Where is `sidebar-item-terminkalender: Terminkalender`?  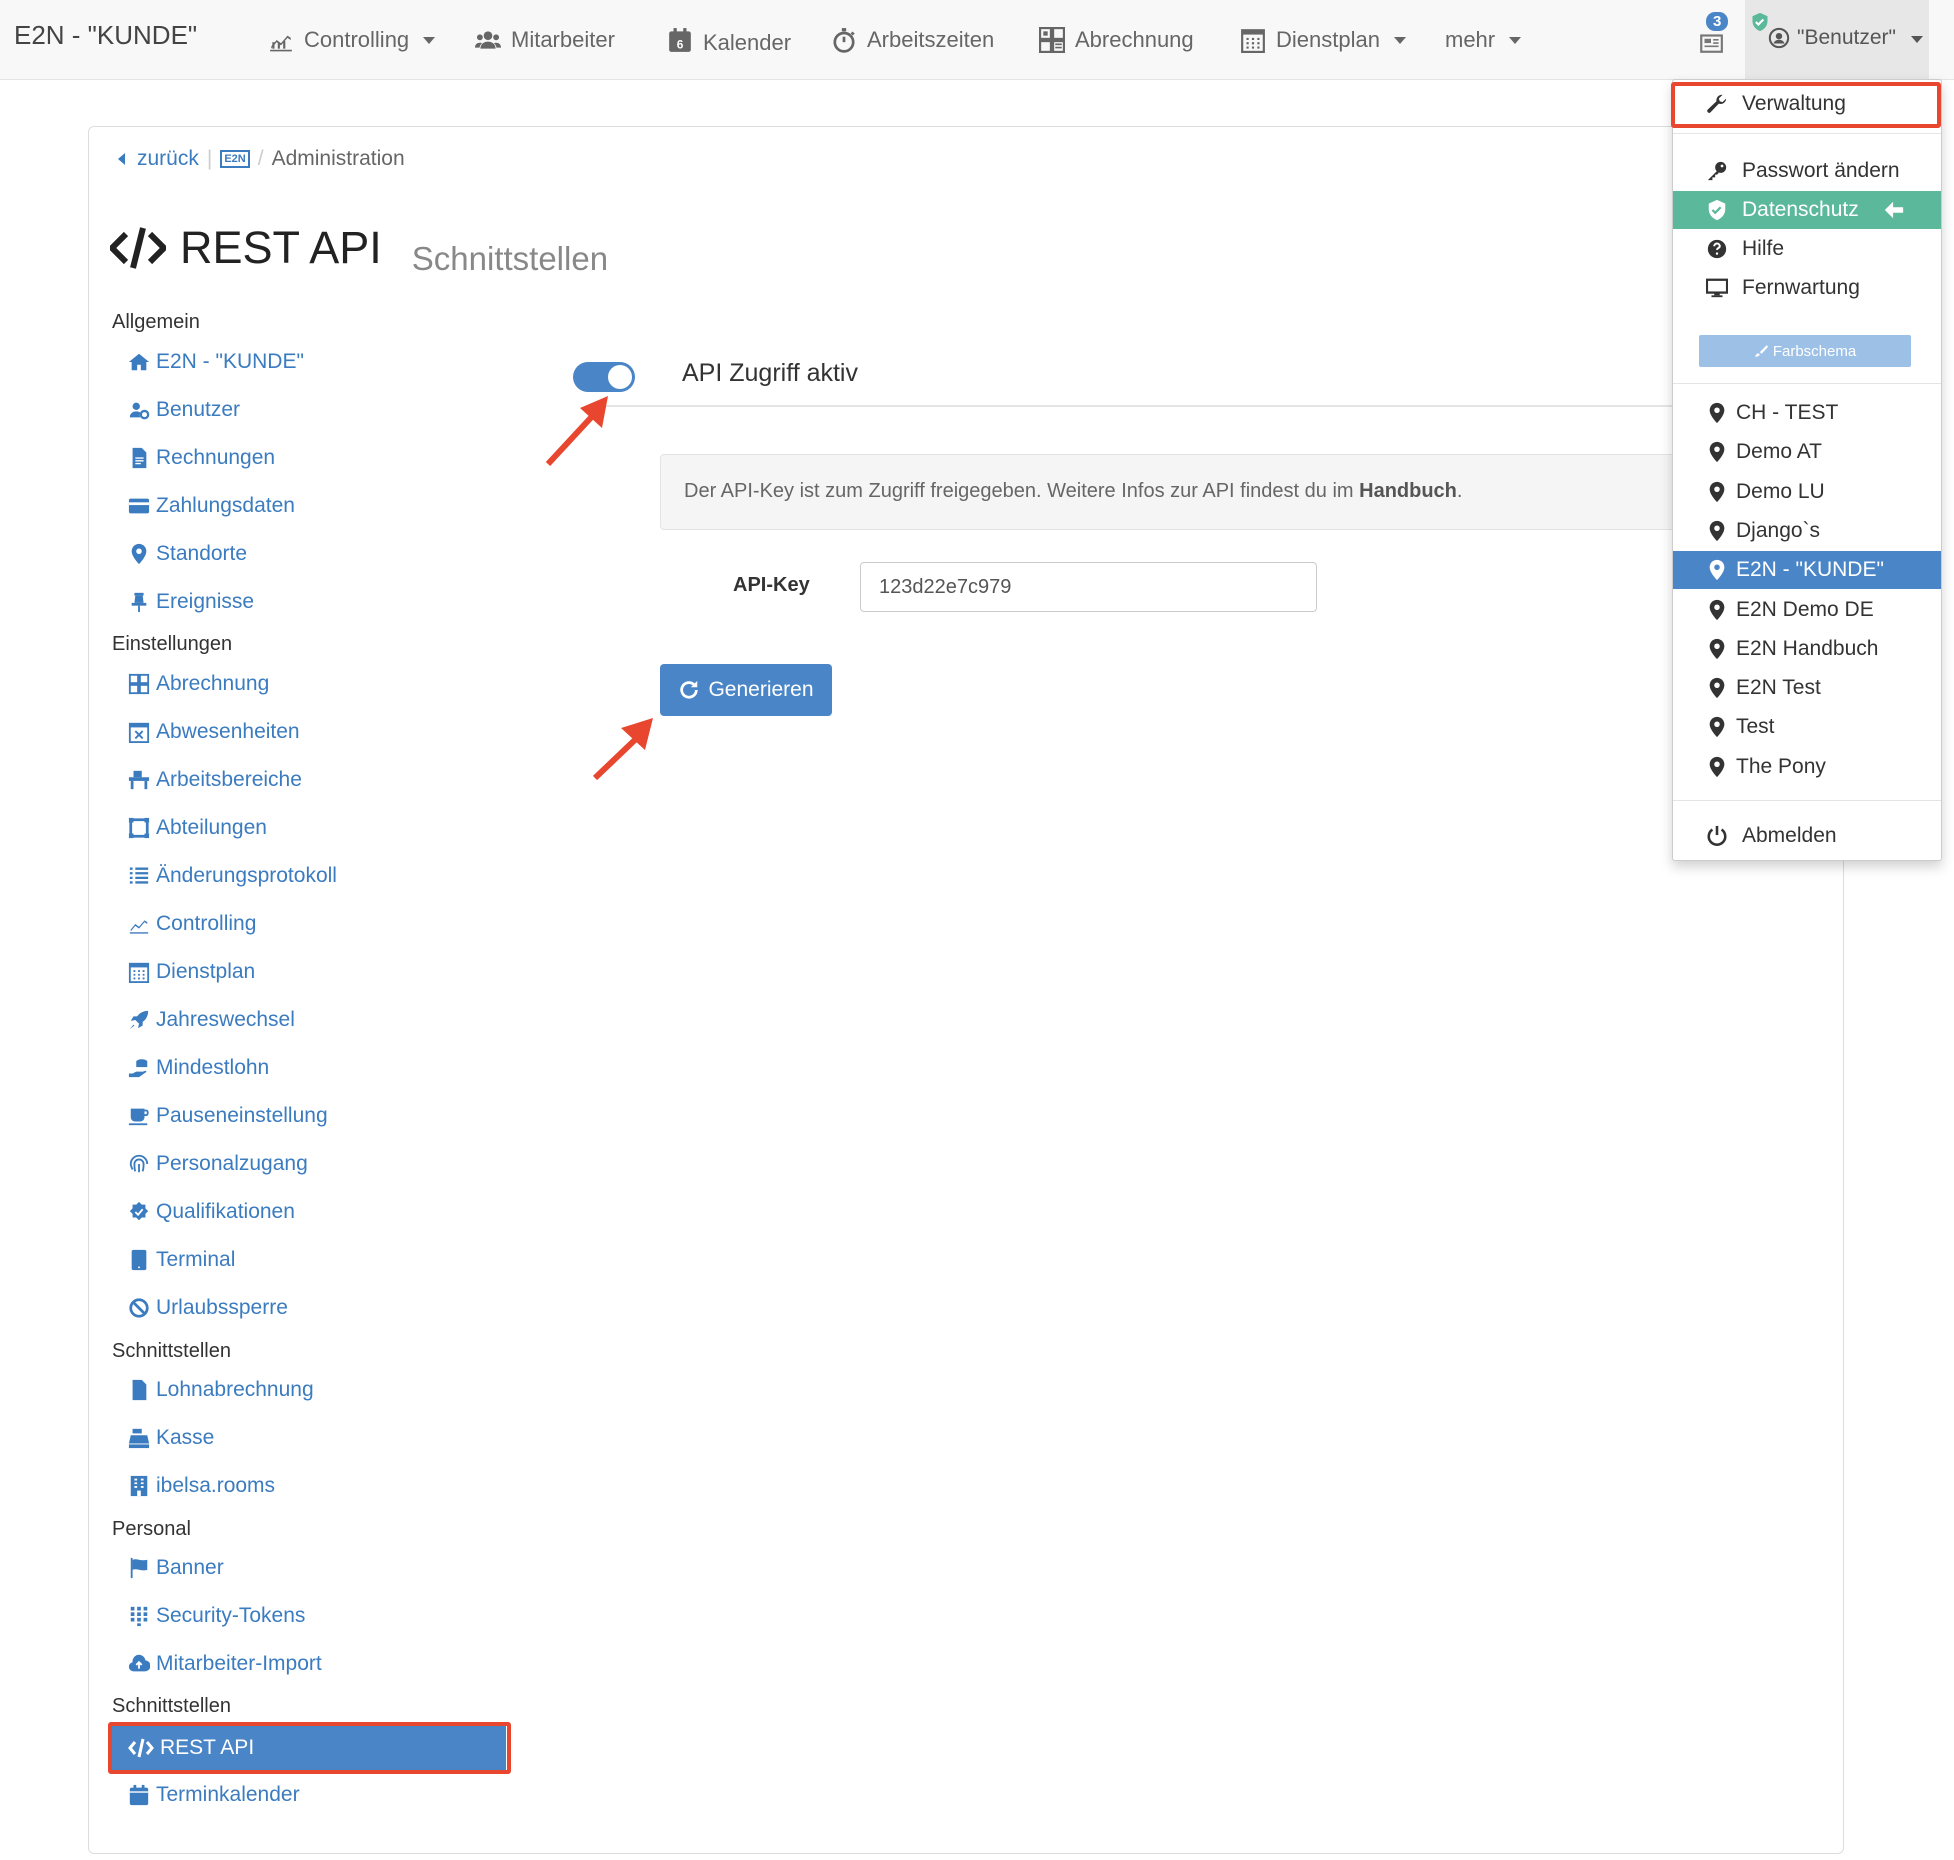 sidebar-item-terminkalender: Terminkalender is located at coordinates (214, 1795).